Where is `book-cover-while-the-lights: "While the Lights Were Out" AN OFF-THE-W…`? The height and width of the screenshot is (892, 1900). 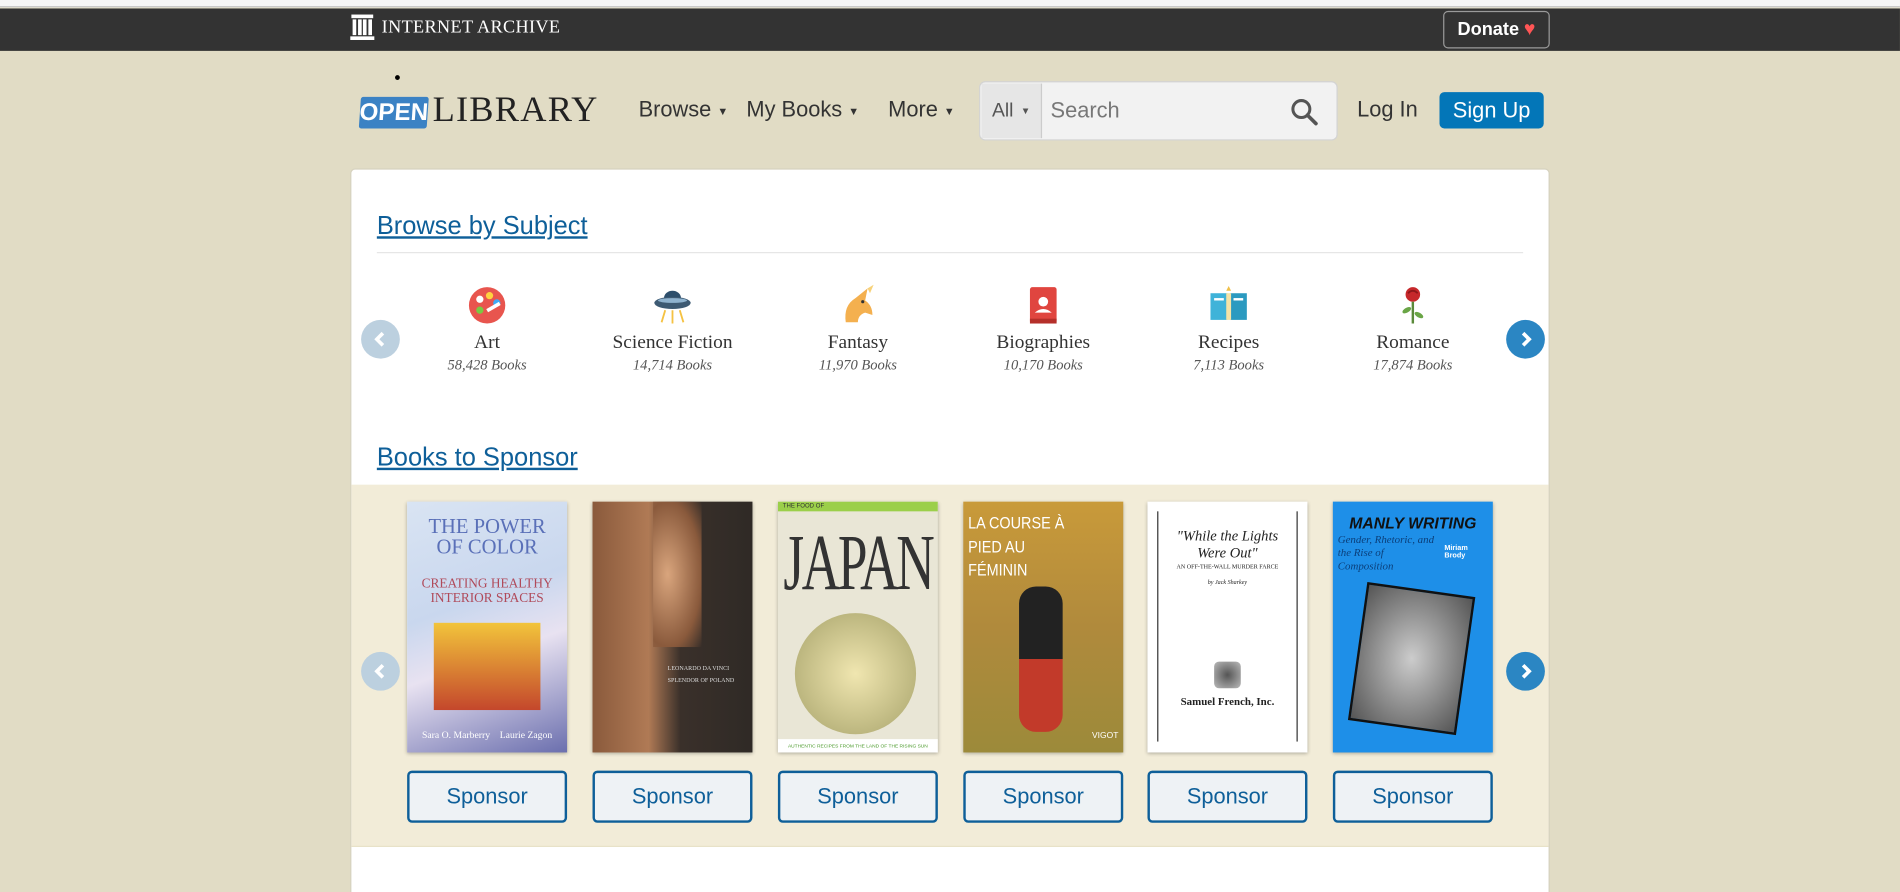
book-cover-while-the-lights: "While the Lights Were Out" AN OFF-THE-W… is located at coordinates (1227, 627).